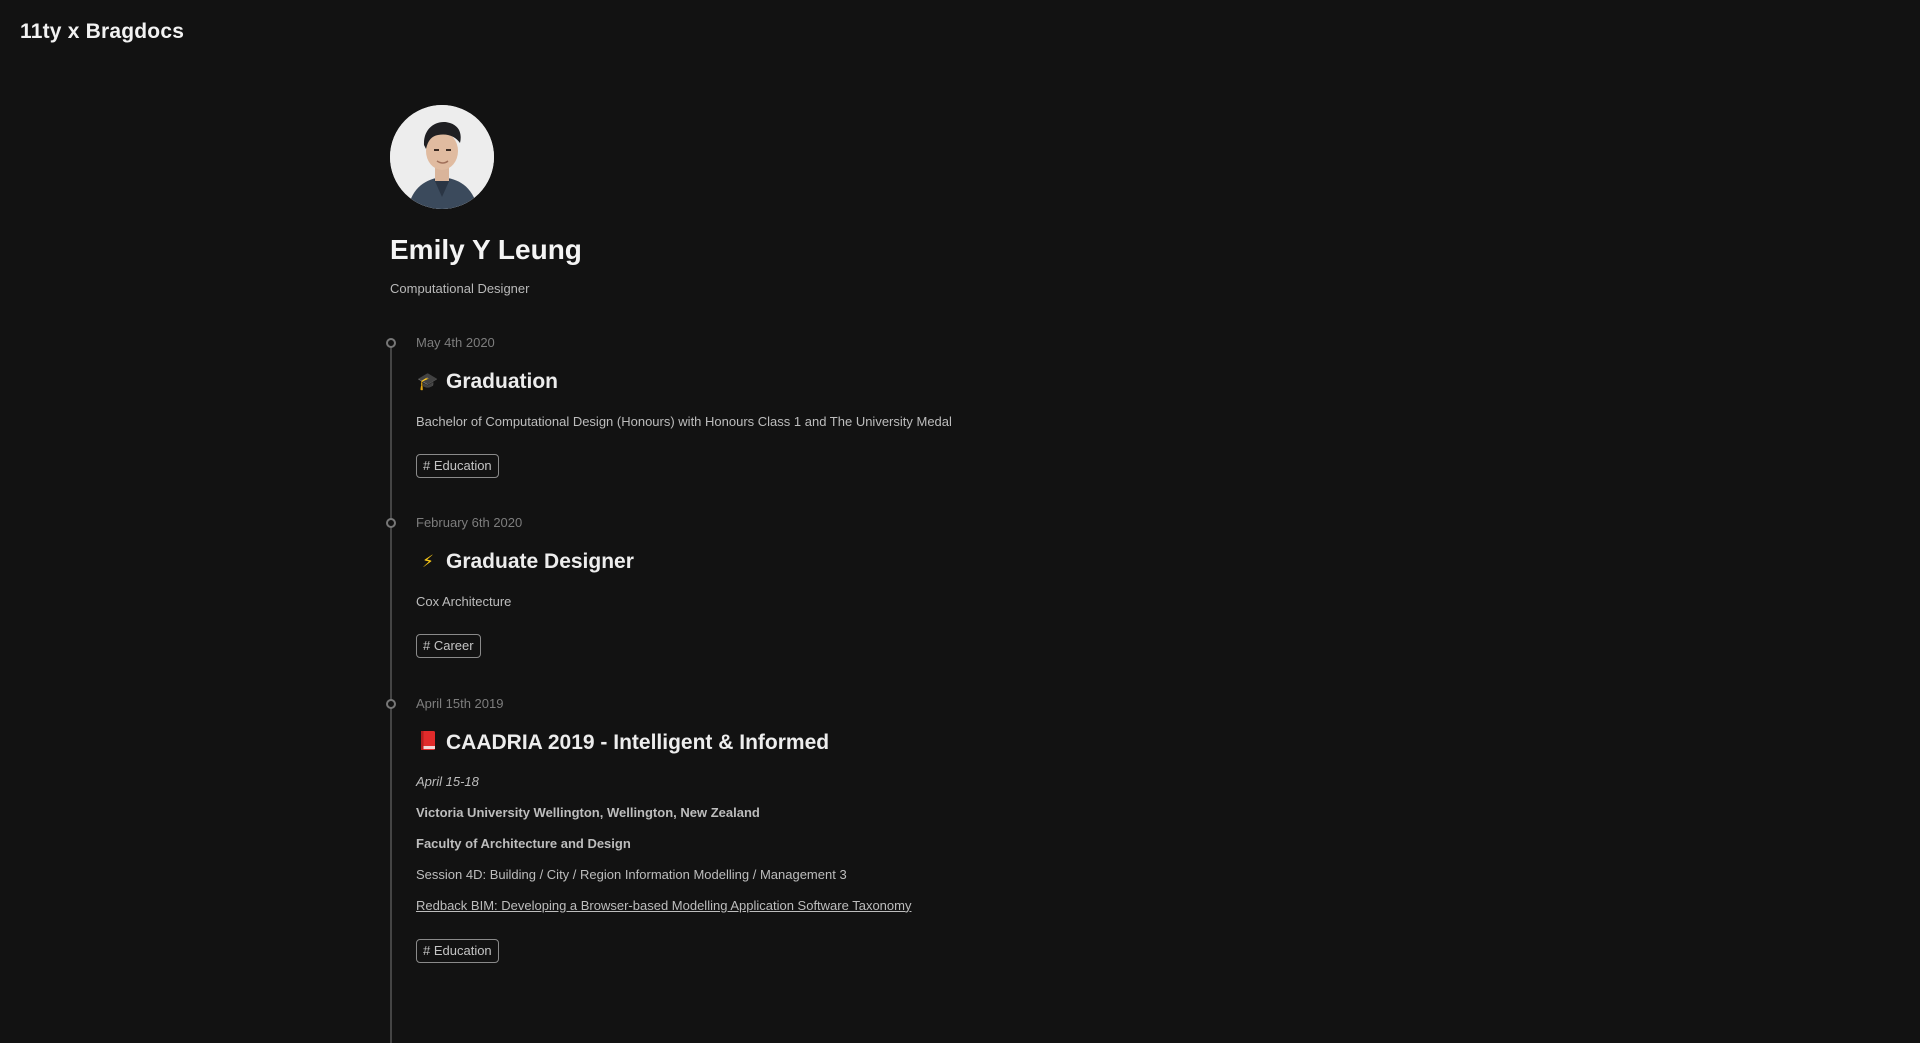 The height and width of the screenshot is (1043, 1920). What do you see at coordinates (428, 561) in the screenshot?
I see `lightning-icon: ⚡` at bounding box center [428, 561].